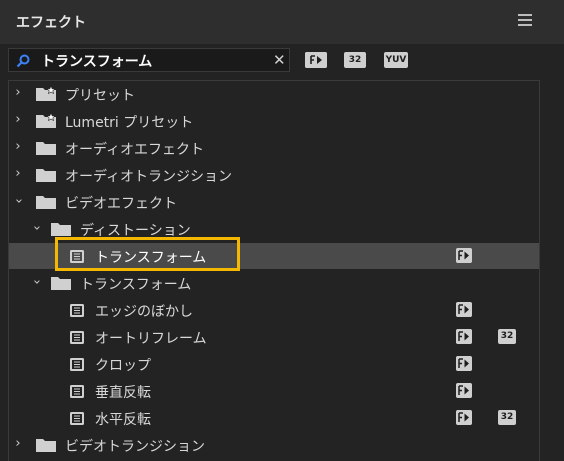 The width and height of the screenshot is (564, 461). Describe the element at coordinates (100, 96) in the screenshot. I see `tree-item-label: プリセット` at that location.